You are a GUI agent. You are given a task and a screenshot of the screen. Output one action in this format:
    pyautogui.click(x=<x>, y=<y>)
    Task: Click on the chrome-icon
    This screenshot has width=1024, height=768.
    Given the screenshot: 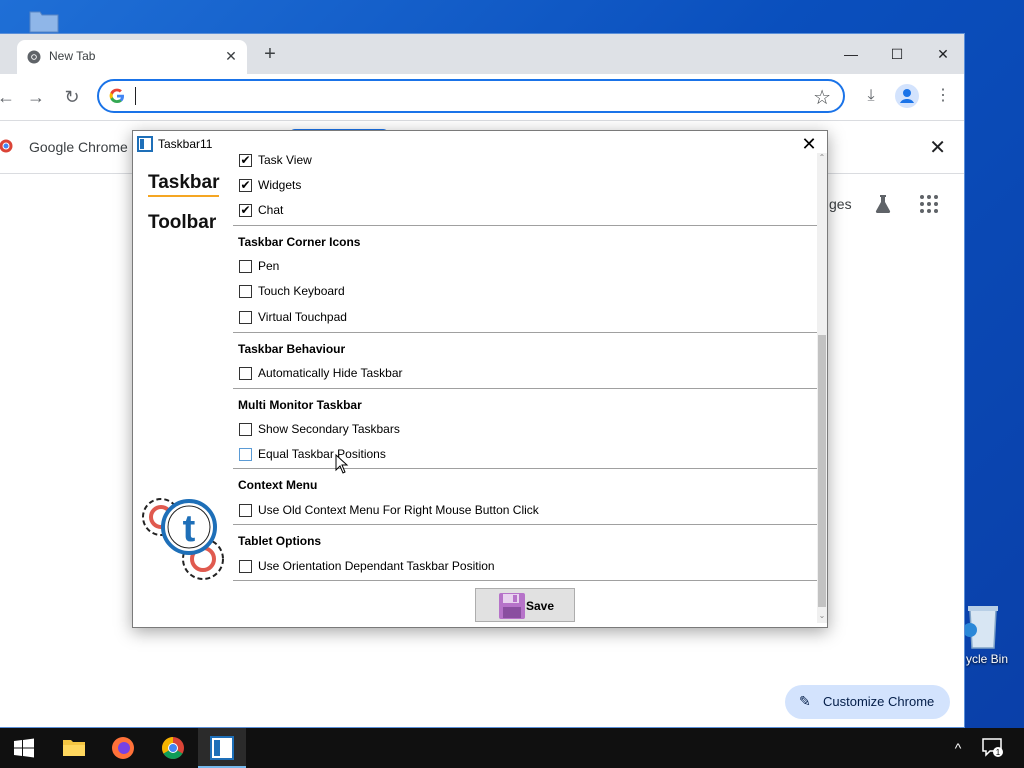 What is the action you would take?
    pyautogui.click(x=173, y=748)
    